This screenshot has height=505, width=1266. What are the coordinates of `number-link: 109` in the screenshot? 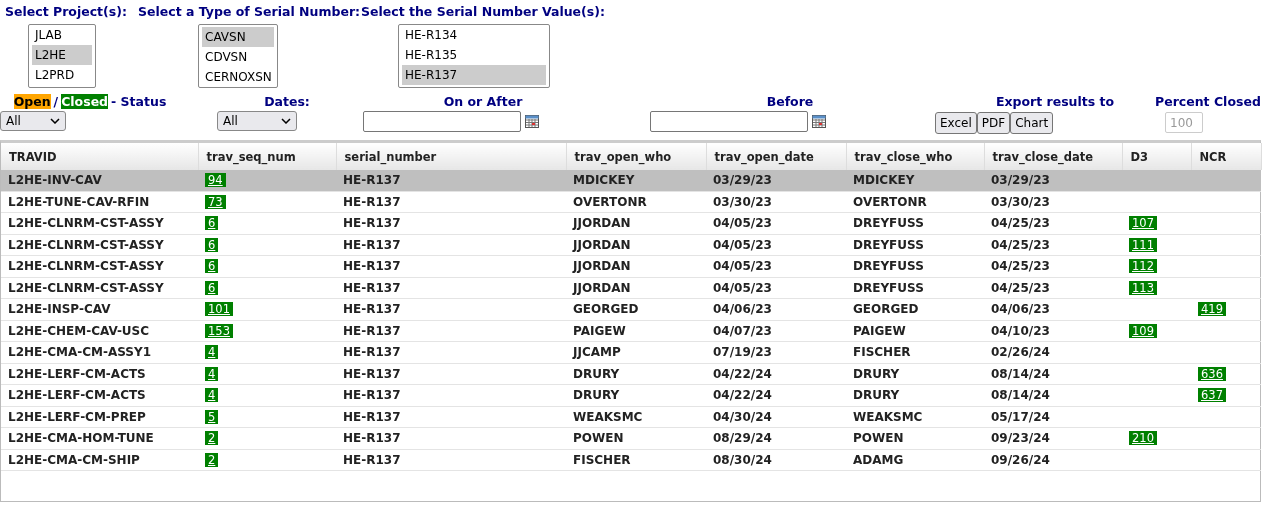 It's located at (1143, 330).